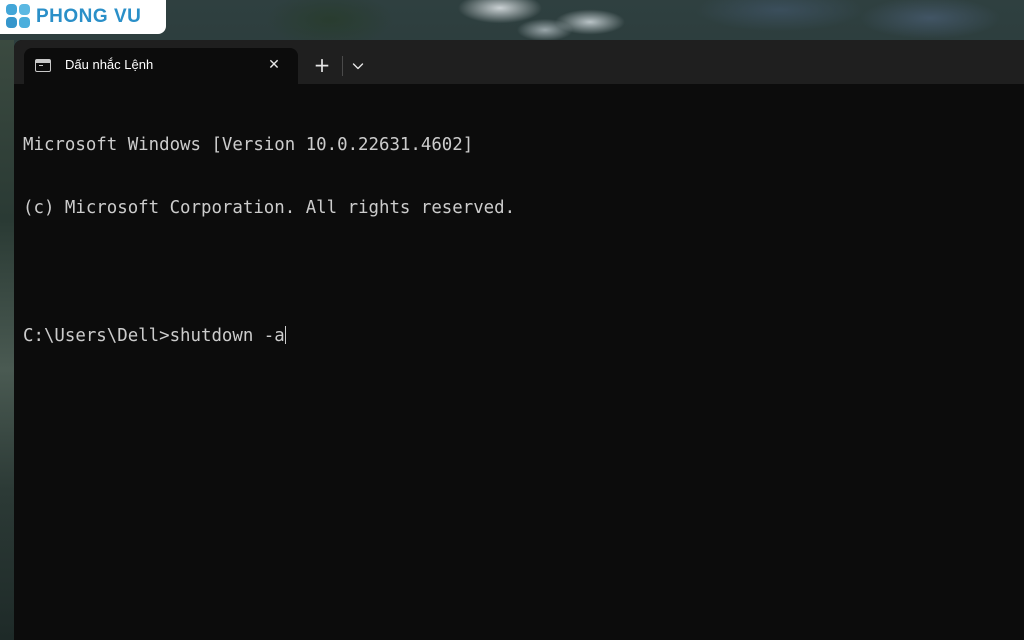 This screenshot has width=1024, height=640. What do you see at coordinates (19, 17) in the screenshot?
I see `brand-logo-icon` at bounding box center [19, 17].